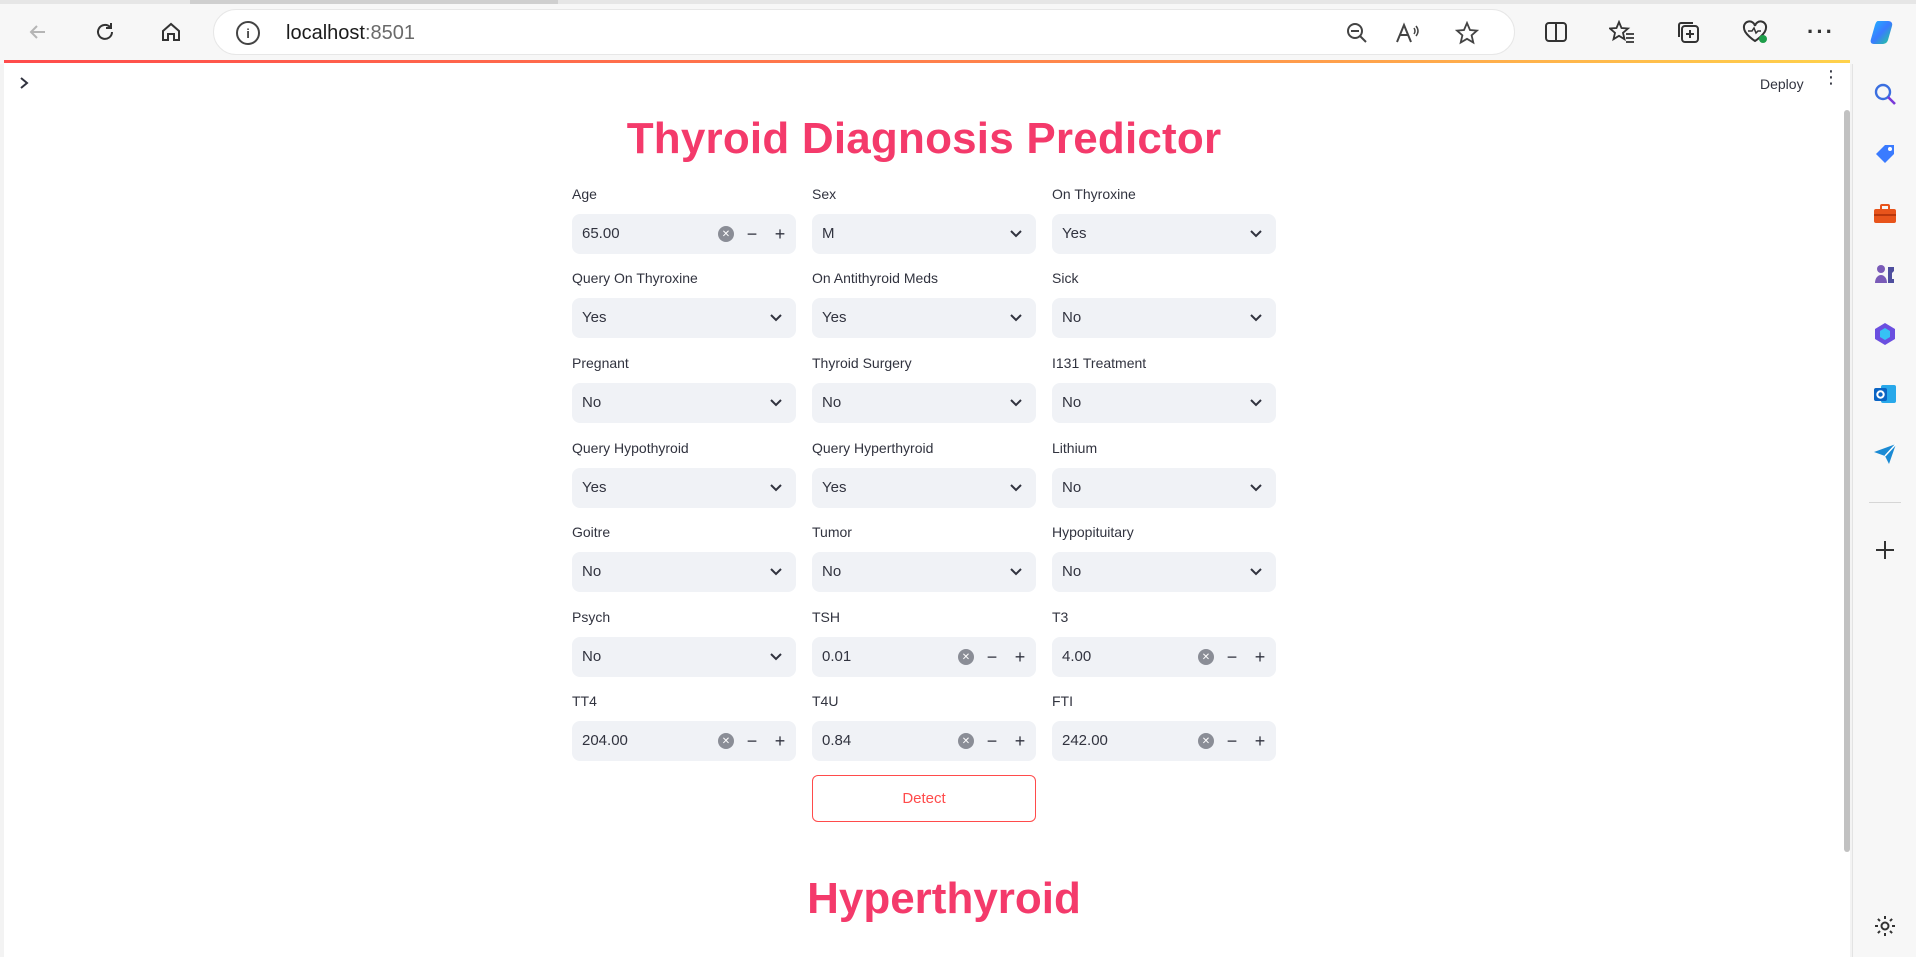 The width and height of the screenshot is (1916, 957). What do you see at coordinates (684, 234) in the screenshot?
I see `age-number-input: 65.00 ✕ − +` at bounding box center [684, 234].